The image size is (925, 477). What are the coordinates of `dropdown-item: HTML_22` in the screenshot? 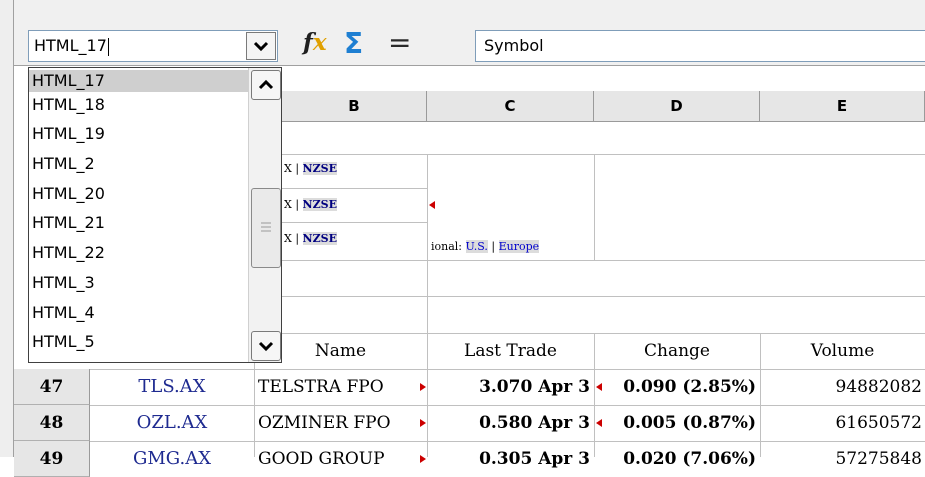 It's located at (140, 253).